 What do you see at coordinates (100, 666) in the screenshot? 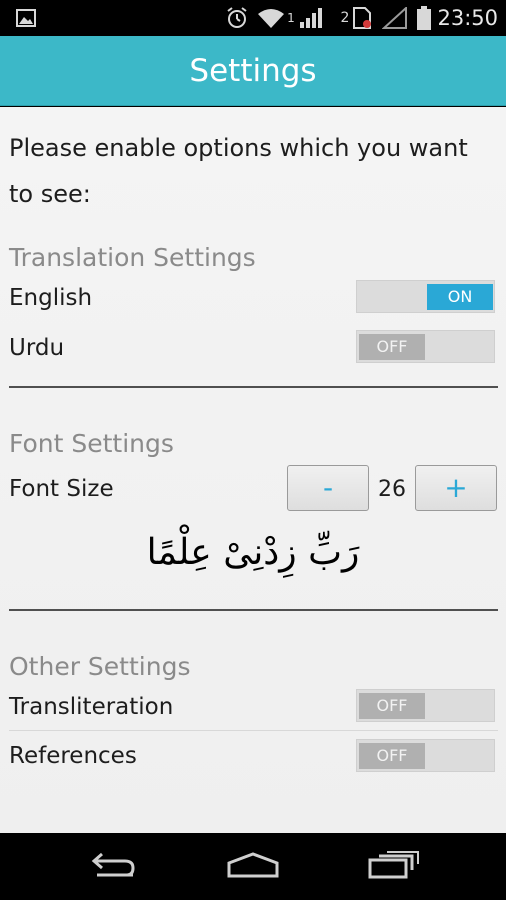
I see `other-settings-title: Other Settings` at bounding box center [100, 666].